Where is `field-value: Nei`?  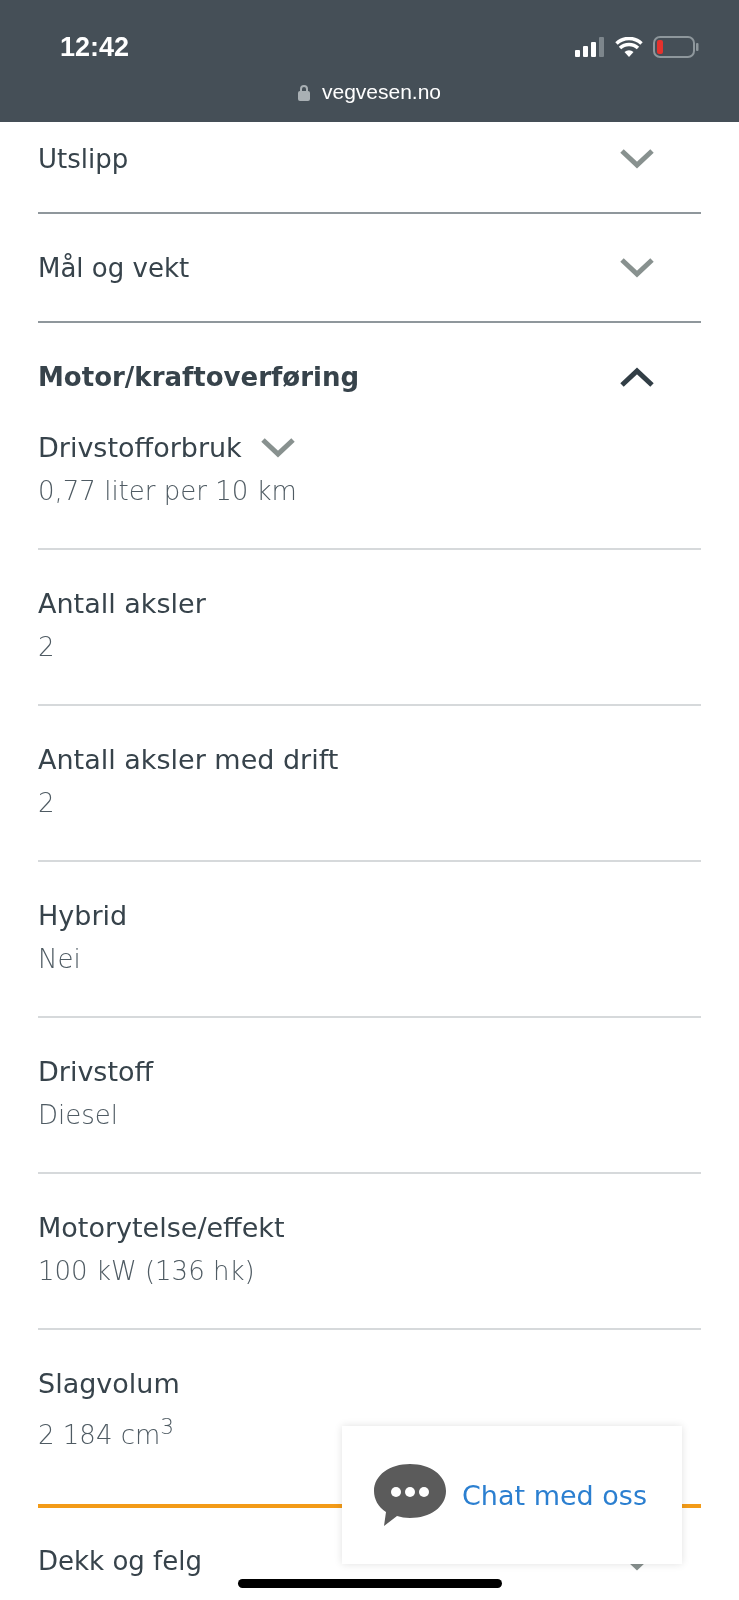
field-value: Nei is located at coordinates (60, 959).